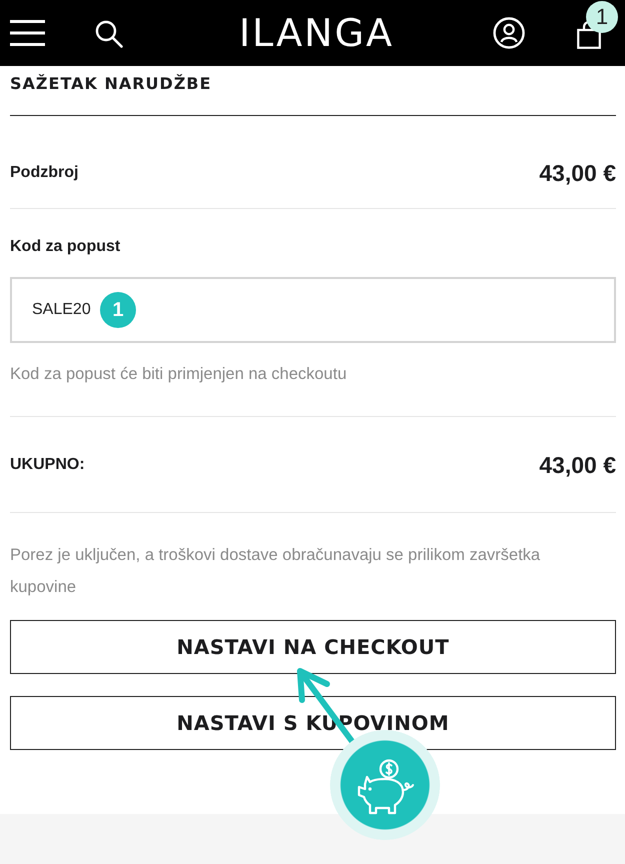  Describe the element at coordinates (276, 571) in the screenshot. I see `tax-shipping-note: Porez je uključen, a troškovi dostave obračunavaju se prilikom završetka kupovine` at that location.